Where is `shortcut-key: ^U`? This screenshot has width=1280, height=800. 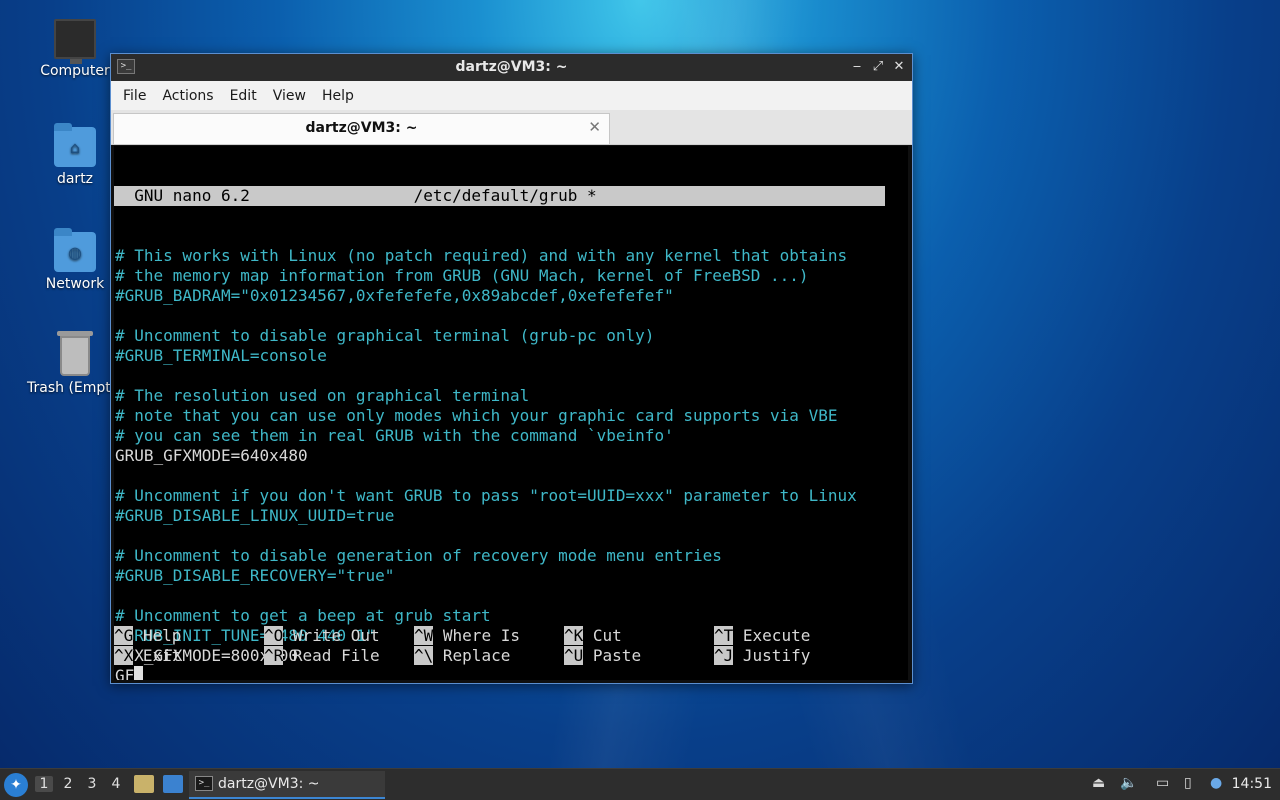
shortcut-key: ^U is located at coordinates (574, 655).